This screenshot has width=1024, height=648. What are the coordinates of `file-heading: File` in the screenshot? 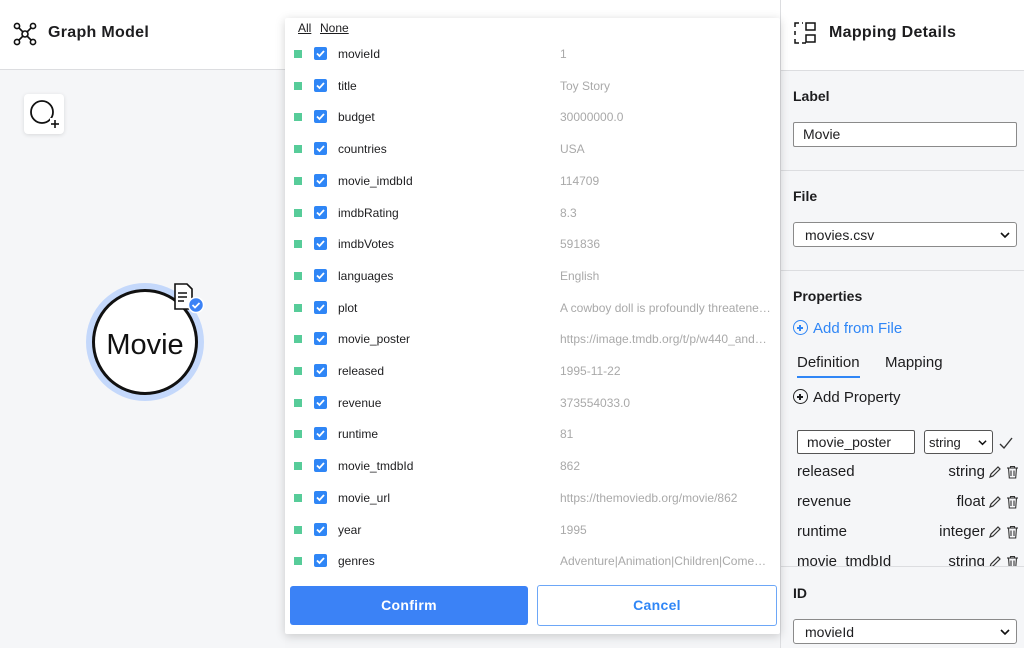 It's located at (805, 196).